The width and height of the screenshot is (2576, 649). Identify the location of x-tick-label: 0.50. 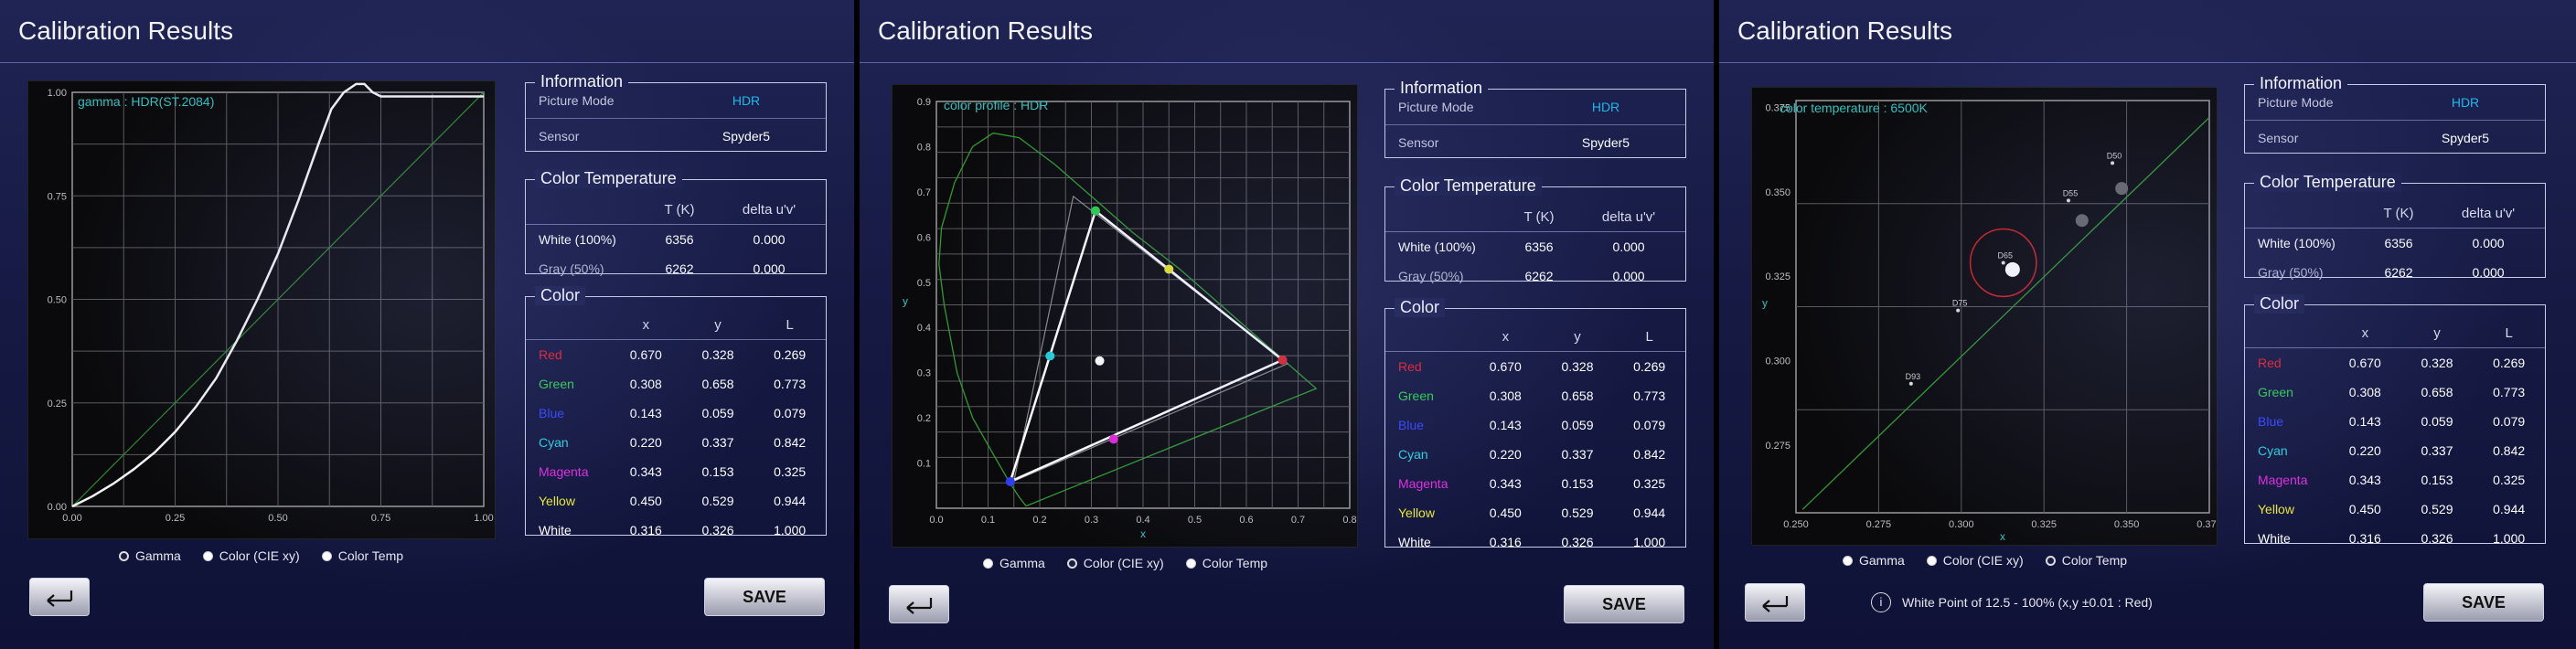
(277, 518).